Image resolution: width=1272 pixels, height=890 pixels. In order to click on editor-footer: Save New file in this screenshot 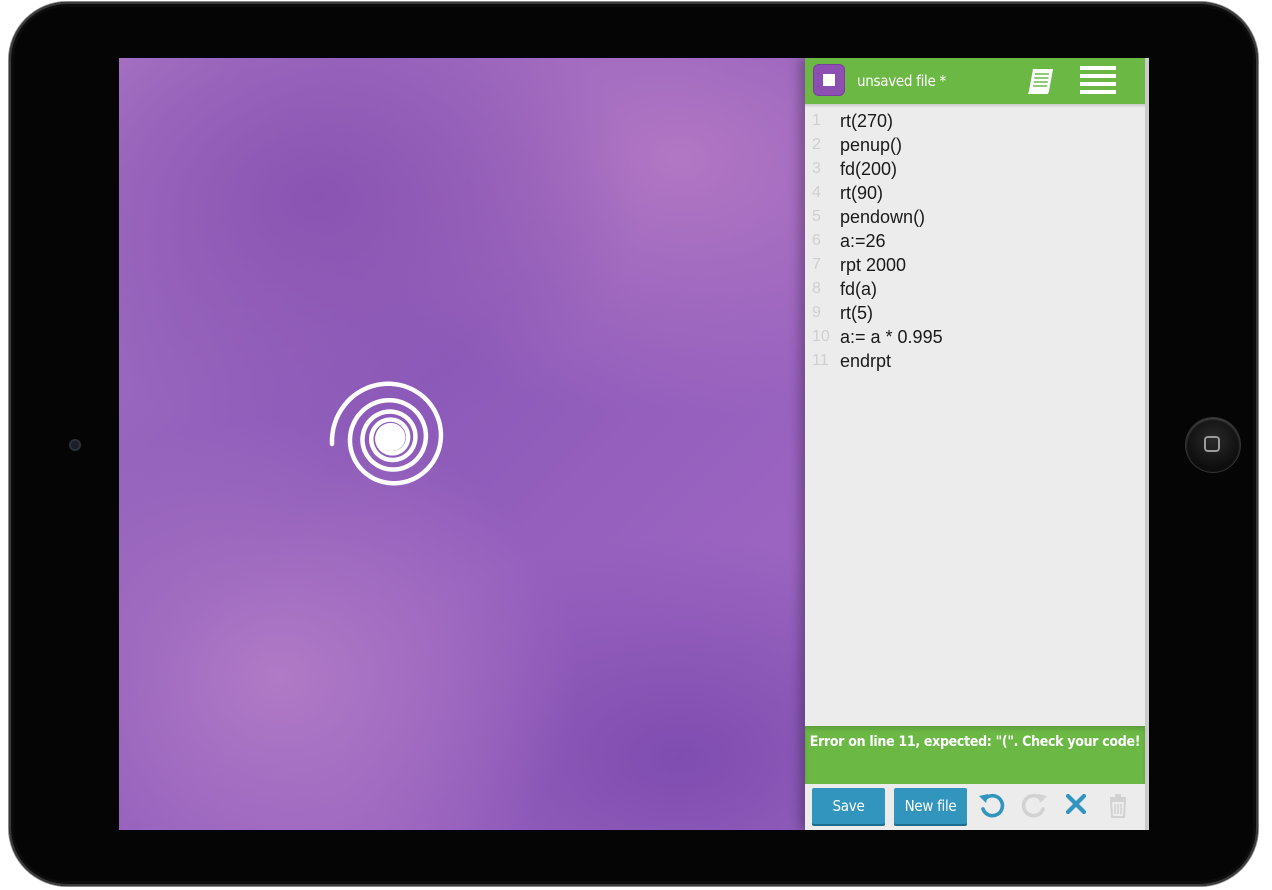, I will do `click(975, 807)`.